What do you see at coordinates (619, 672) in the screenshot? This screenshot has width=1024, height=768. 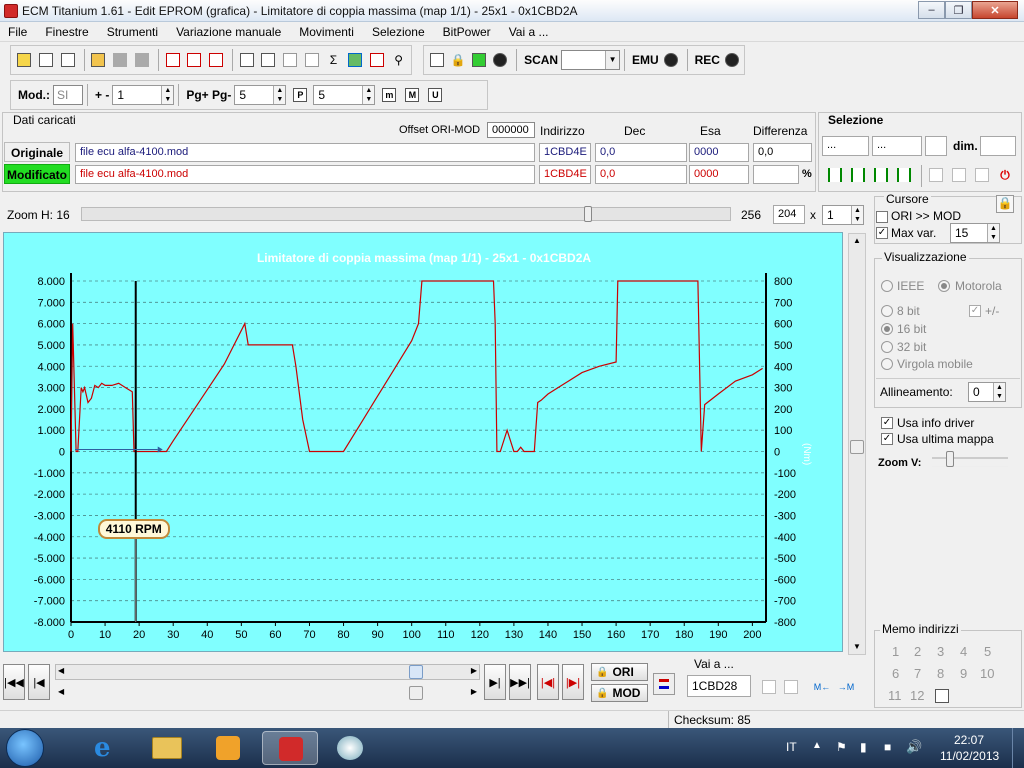 I see `ori-button: 🔒 ORI` at bounding box center [619, 672].